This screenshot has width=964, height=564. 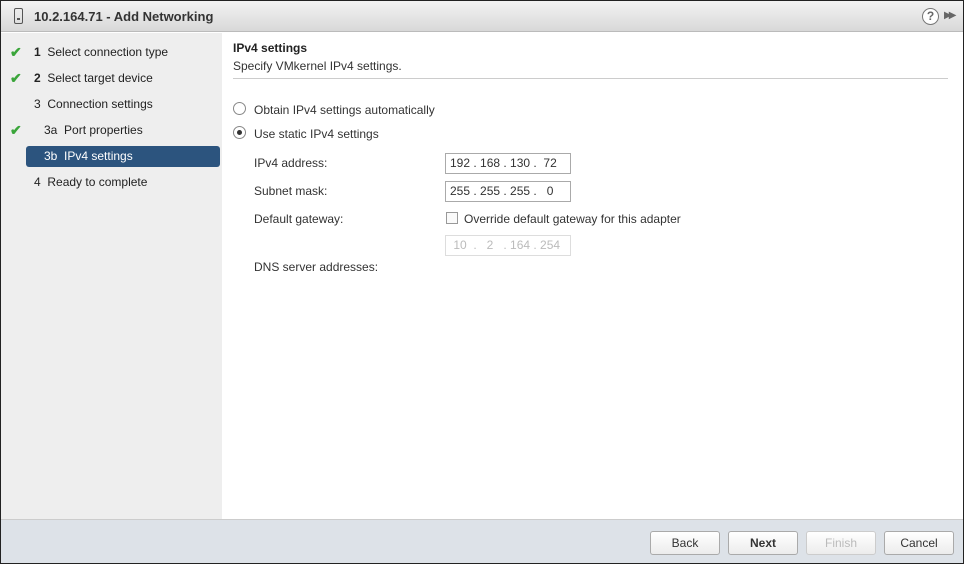 What do you see at coordinates (88, 156) in the screenshot?
I see `step-label: 3b IPv4 settings` at bounding box center [88, 156].